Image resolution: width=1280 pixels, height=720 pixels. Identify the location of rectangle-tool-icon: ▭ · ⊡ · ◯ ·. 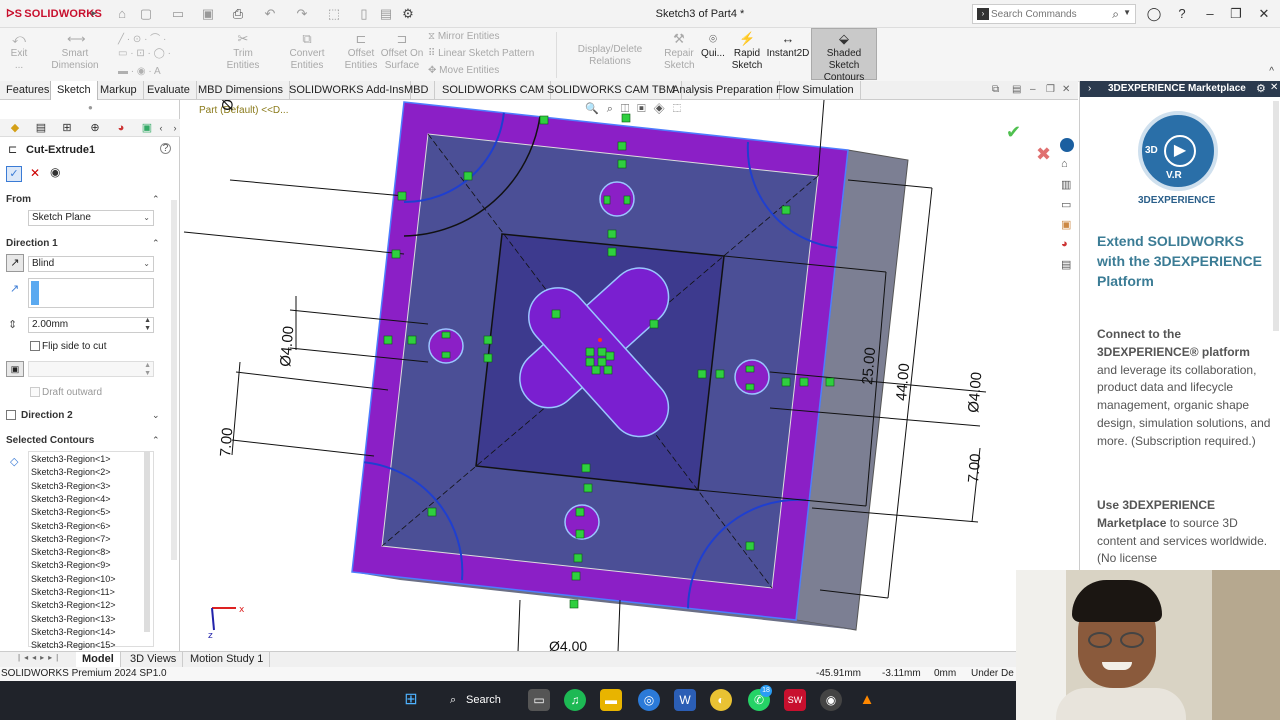
(144, 53).